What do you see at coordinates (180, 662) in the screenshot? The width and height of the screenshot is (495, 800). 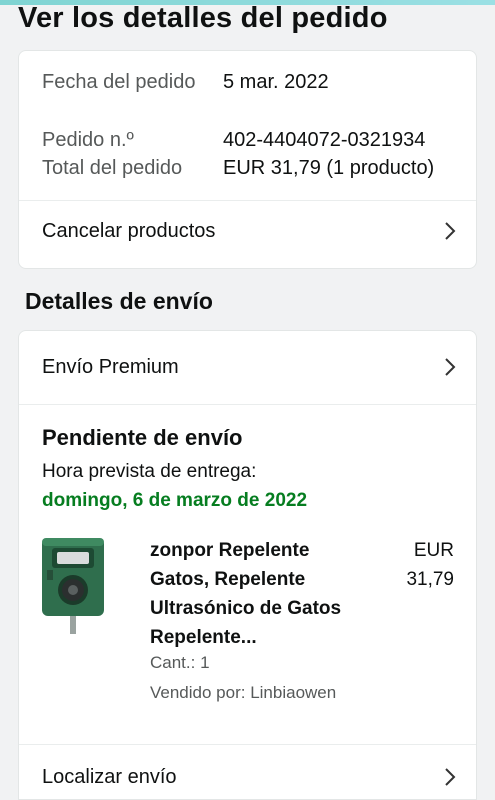 I see `product-quantity: Cant.: 1` at bounding box center [180, 662].